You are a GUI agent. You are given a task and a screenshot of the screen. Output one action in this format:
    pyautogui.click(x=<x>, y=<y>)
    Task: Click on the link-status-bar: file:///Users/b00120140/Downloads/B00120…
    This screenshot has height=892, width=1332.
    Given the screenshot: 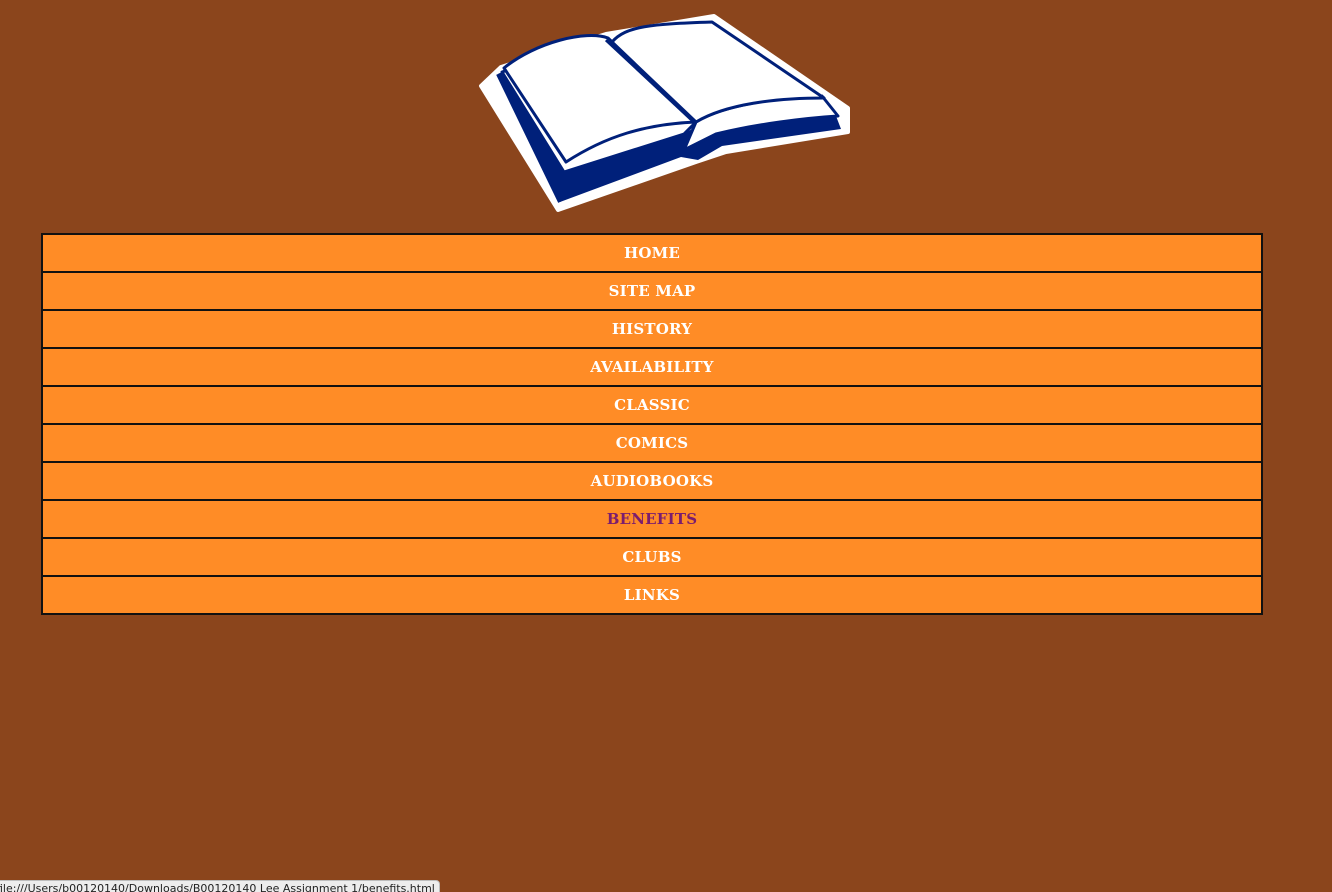 What is the action you would take?
    pyautogui.click(x=220, y=886)
    